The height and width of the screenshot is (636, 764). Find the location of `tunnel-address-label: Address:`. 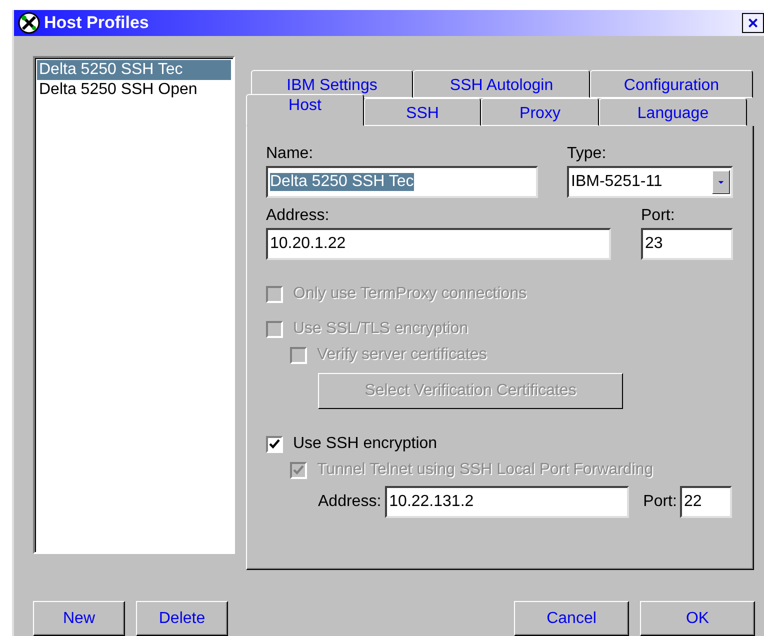

tunnel-address-label: Address: is located at coordinates (350, 502).